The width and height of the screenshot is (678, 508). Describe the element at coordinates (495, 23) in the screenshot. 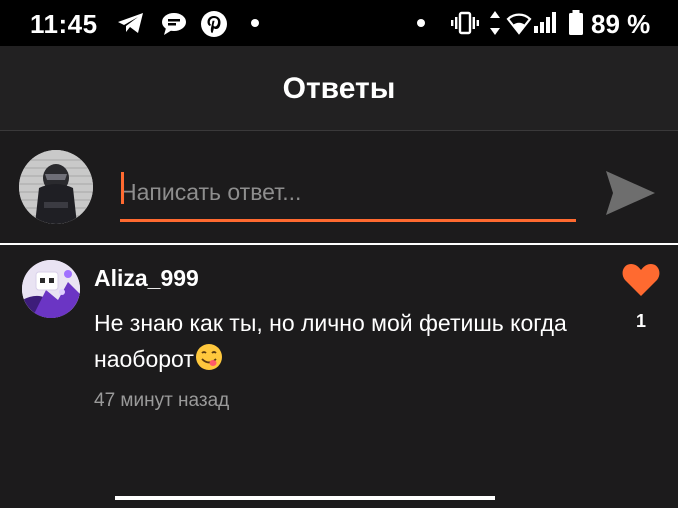

I see `data-arrows-icon` at that location.